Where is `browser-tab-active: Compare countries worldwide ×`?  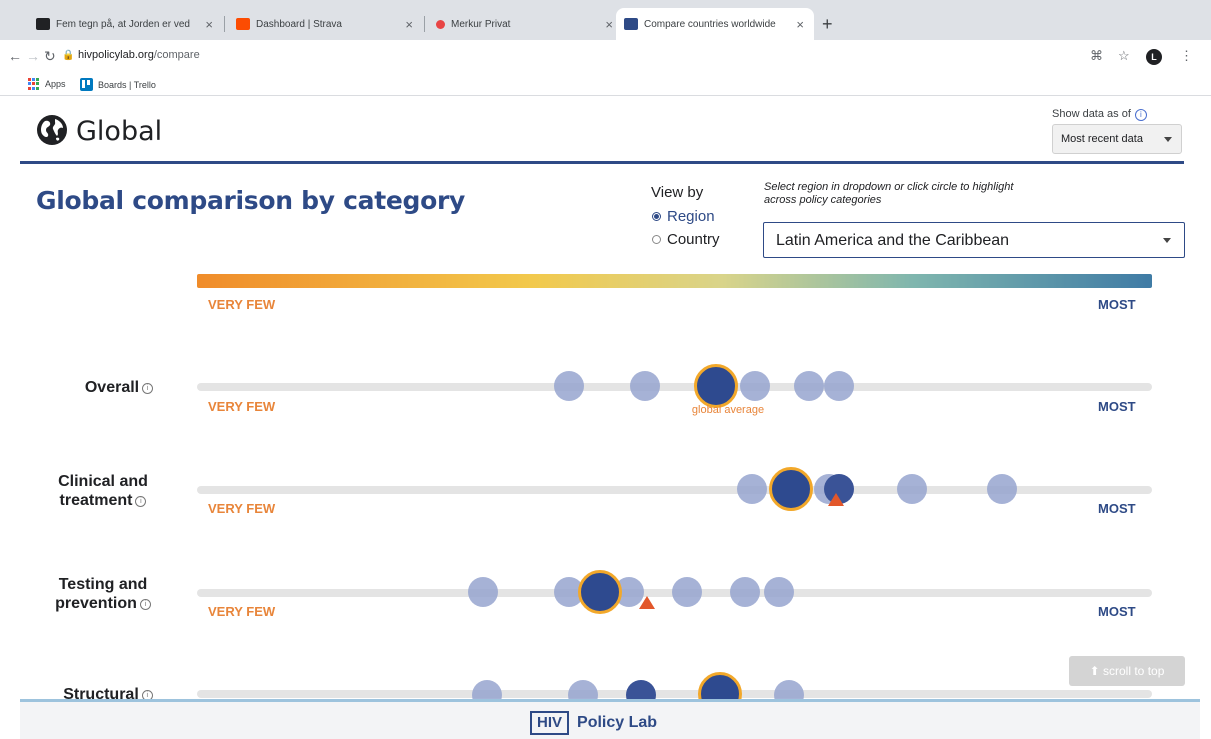 browser-tab-active: Compare countries worldwide × is located at coordinates (715, 24).